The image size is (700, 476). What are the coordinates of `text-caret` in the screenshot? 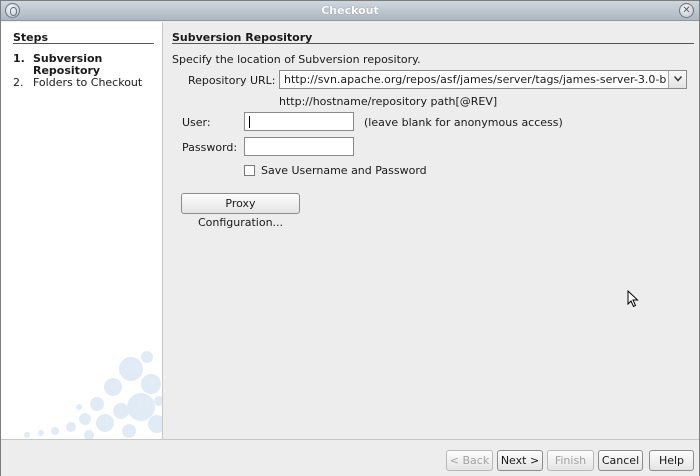 It's located at (249, 122).